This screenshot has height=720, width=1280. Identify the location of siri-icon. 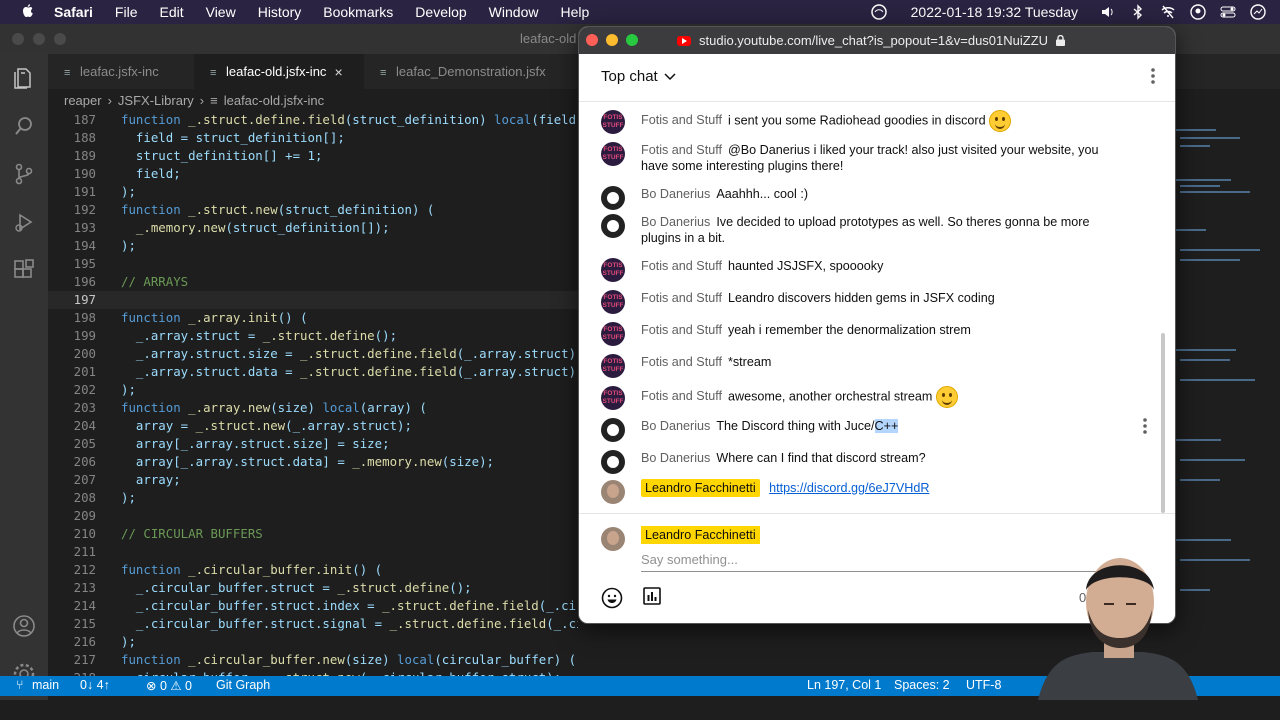
(1258, 12).